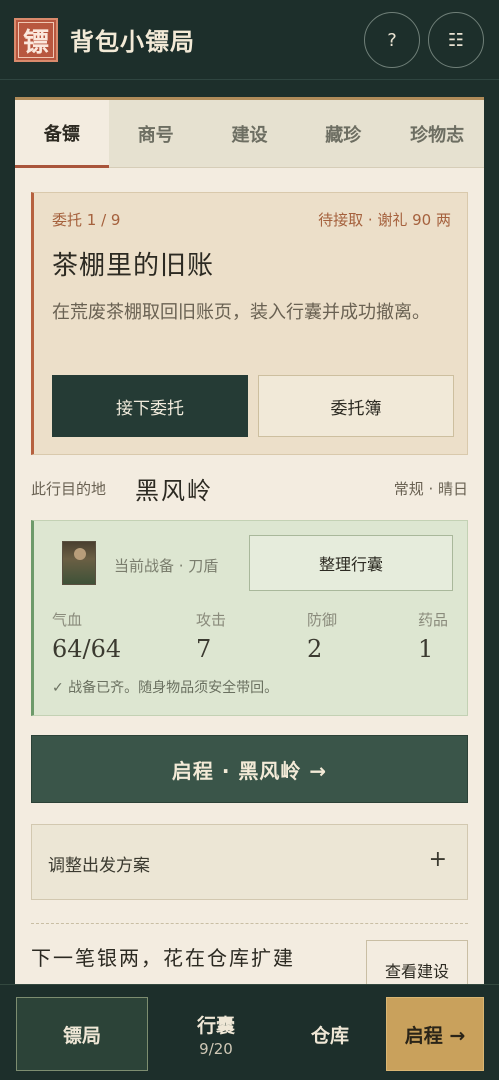 The height and width of the screenshot is (1080, 499). I want to click on logo-char: 镖, so click(36, 40).